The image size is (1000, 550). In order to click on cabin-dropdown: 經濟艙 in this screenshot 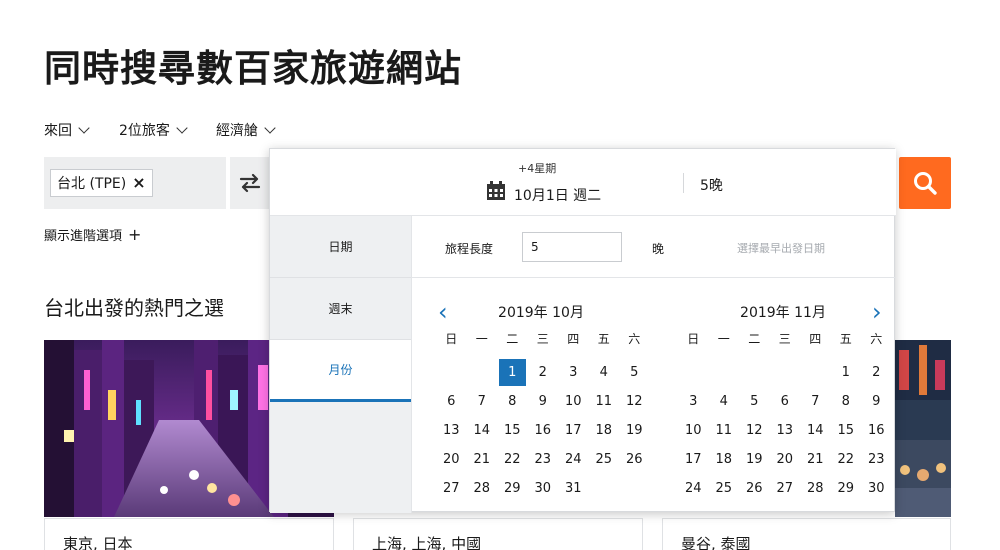, I will do `click(246, 130)`.